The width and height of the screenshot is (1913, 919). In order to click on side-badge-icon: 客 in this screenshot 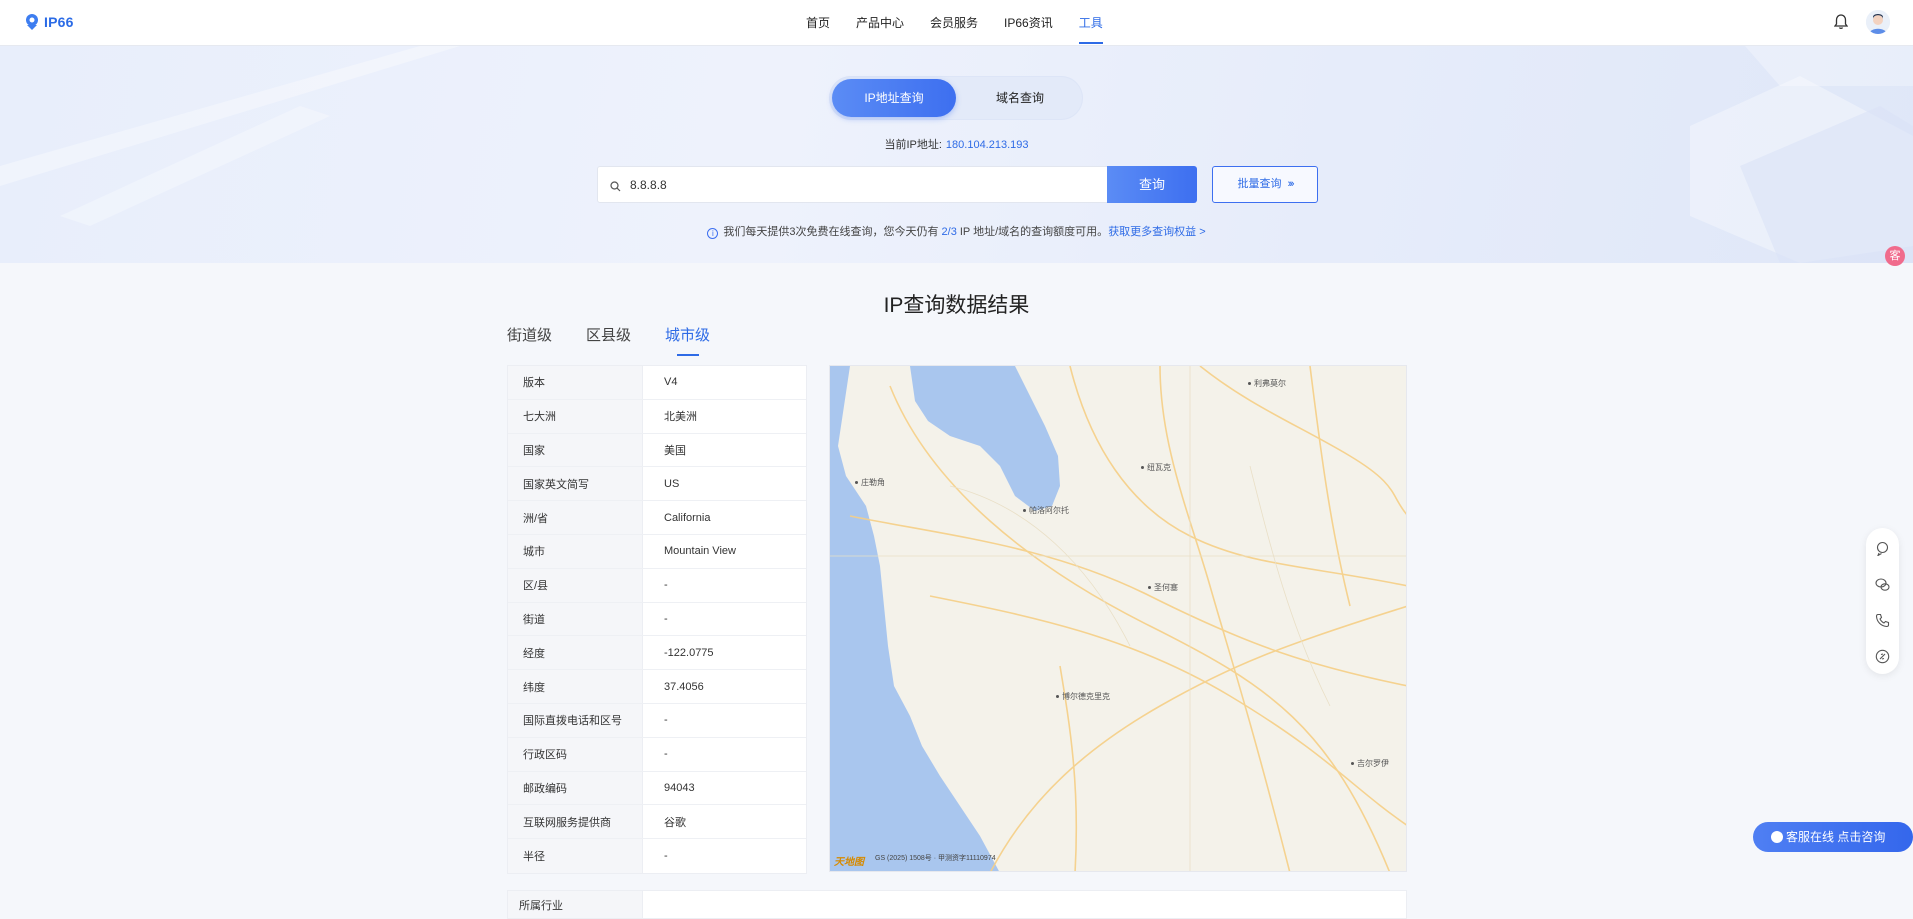, I will do `click(1895, 256)`.